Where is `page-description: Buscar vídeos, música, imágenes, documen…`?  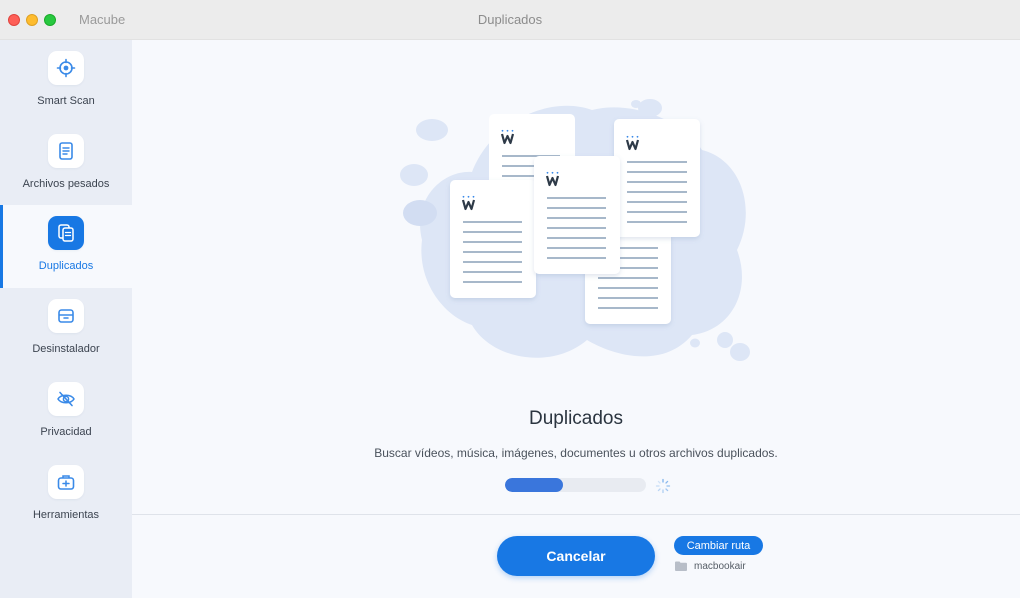
page-description: Buscar vídeos, música, imágenes, documen… is located at coordinates (576, 453).